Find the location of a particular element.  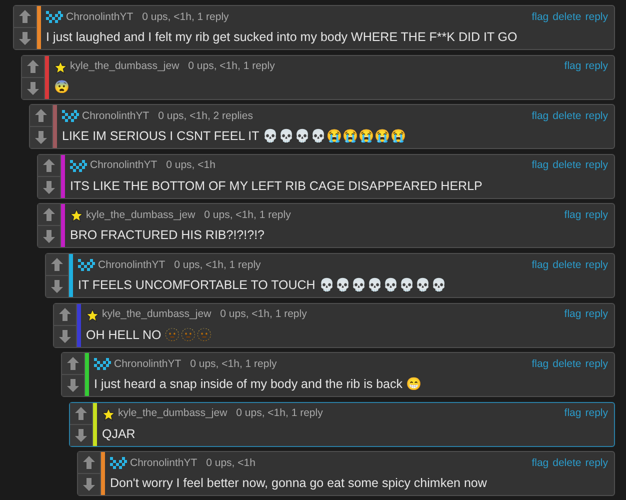

comment-text: LIKE IM SERIOUS I CSNT FEEL IT 💀💀💀💀😭😭😭😭😭 is located at coordinates (235, 137).